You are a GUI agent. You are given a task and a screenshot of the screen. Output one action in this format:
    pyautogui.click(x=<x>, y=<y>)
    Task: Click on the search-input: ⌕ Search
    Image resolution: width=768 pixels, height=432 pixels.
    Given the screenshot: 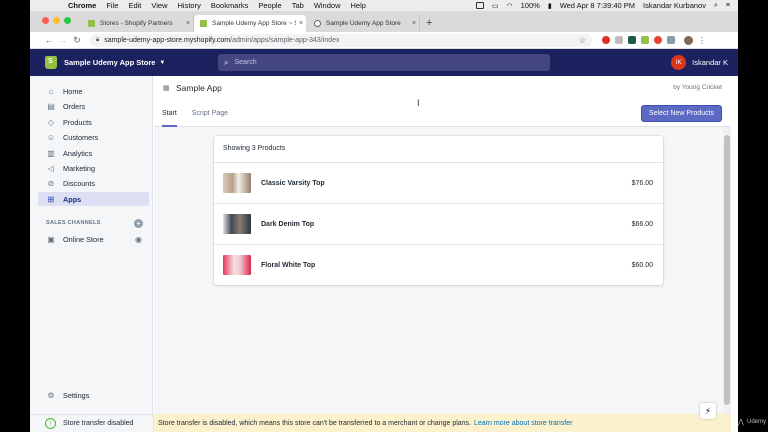 What is the action you would take?
    pyautogui.click(x=384, y=62)
    